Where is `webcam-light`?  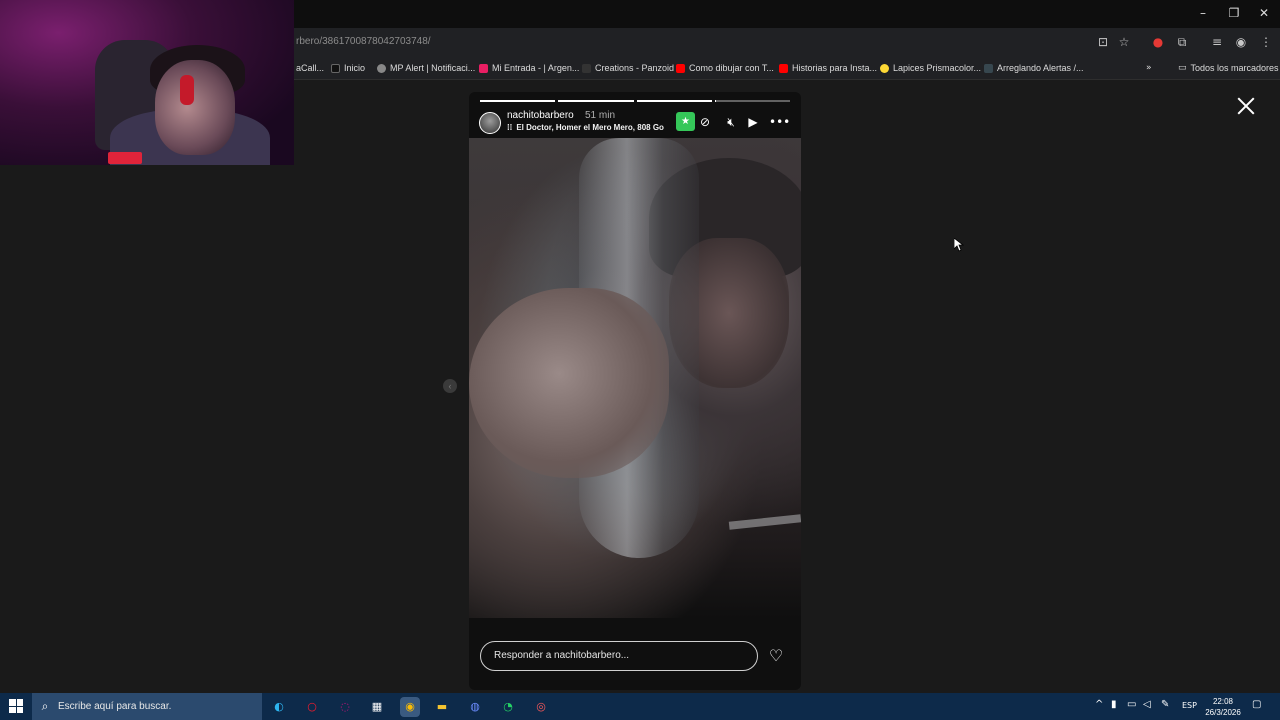
webcam-light is located at coordinates (125, 158).